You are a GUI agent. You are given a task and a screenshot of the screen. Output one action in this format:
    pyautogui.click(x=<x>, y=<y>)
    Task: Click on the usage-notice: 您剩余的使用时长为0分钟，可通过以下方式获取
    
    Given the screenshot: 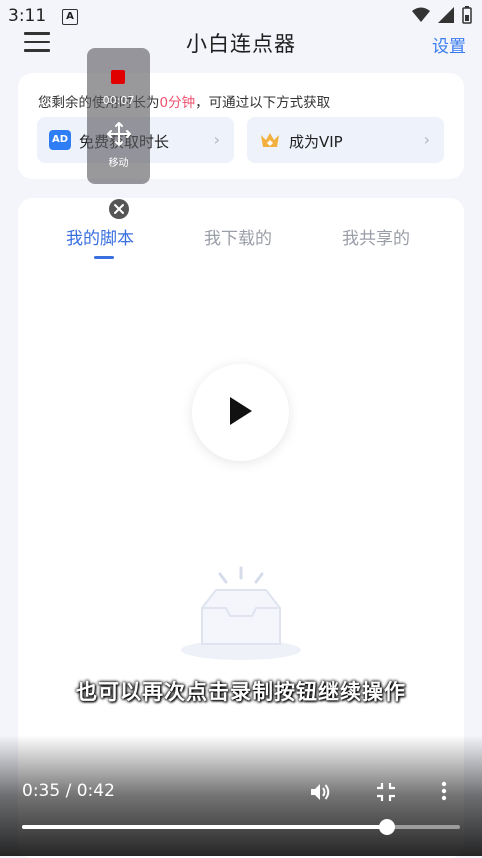 What is the action you would take?
    pyautogui.click(x=184, y=101)
    